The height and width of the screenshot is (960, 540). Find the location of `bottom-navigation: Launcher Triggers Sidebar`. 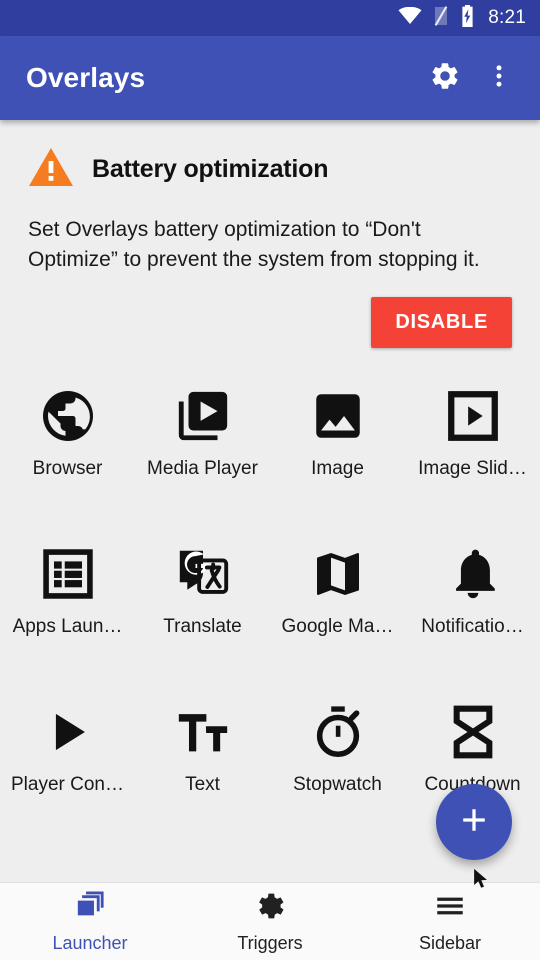

bottom-navigation: Launcher Triggers Sidebar is located at coordinates (270, 921).